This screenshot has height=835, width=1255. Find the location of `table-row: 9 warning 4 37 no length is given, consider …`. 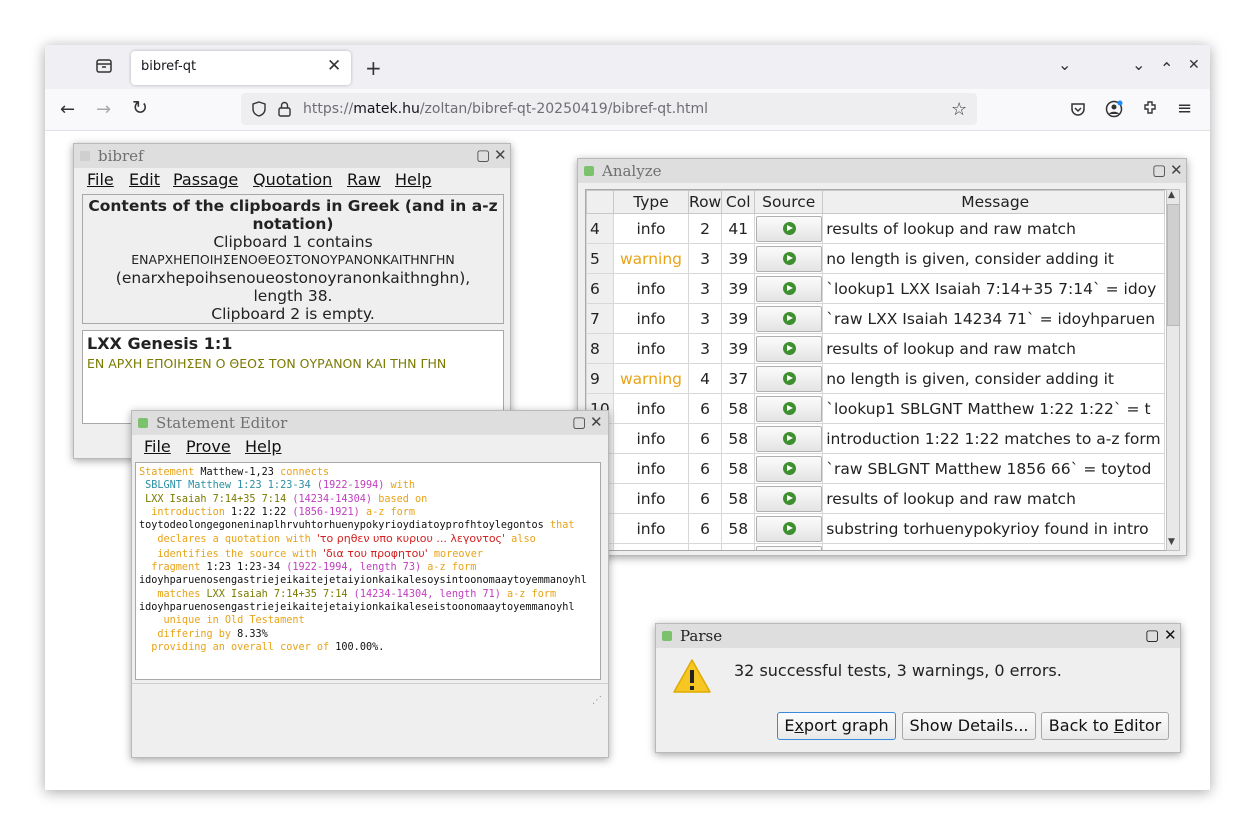

table-row: 9 warning 4 37 no length is given, consider … is located at coordinates (876, 378).